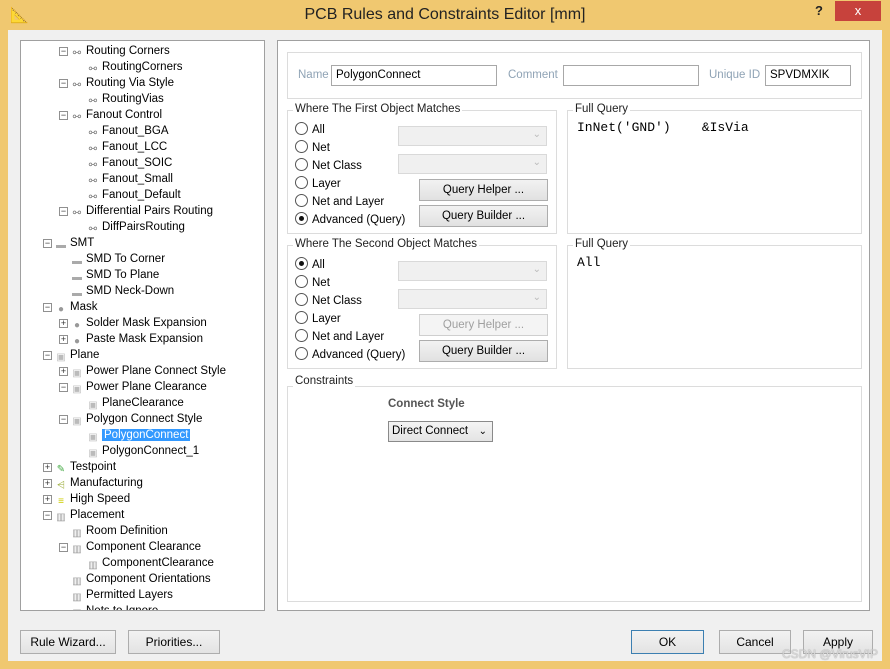  Describe the element at coordinates (755, 642) in the screenshot. I see `cancel-button: Cancel` at that location.